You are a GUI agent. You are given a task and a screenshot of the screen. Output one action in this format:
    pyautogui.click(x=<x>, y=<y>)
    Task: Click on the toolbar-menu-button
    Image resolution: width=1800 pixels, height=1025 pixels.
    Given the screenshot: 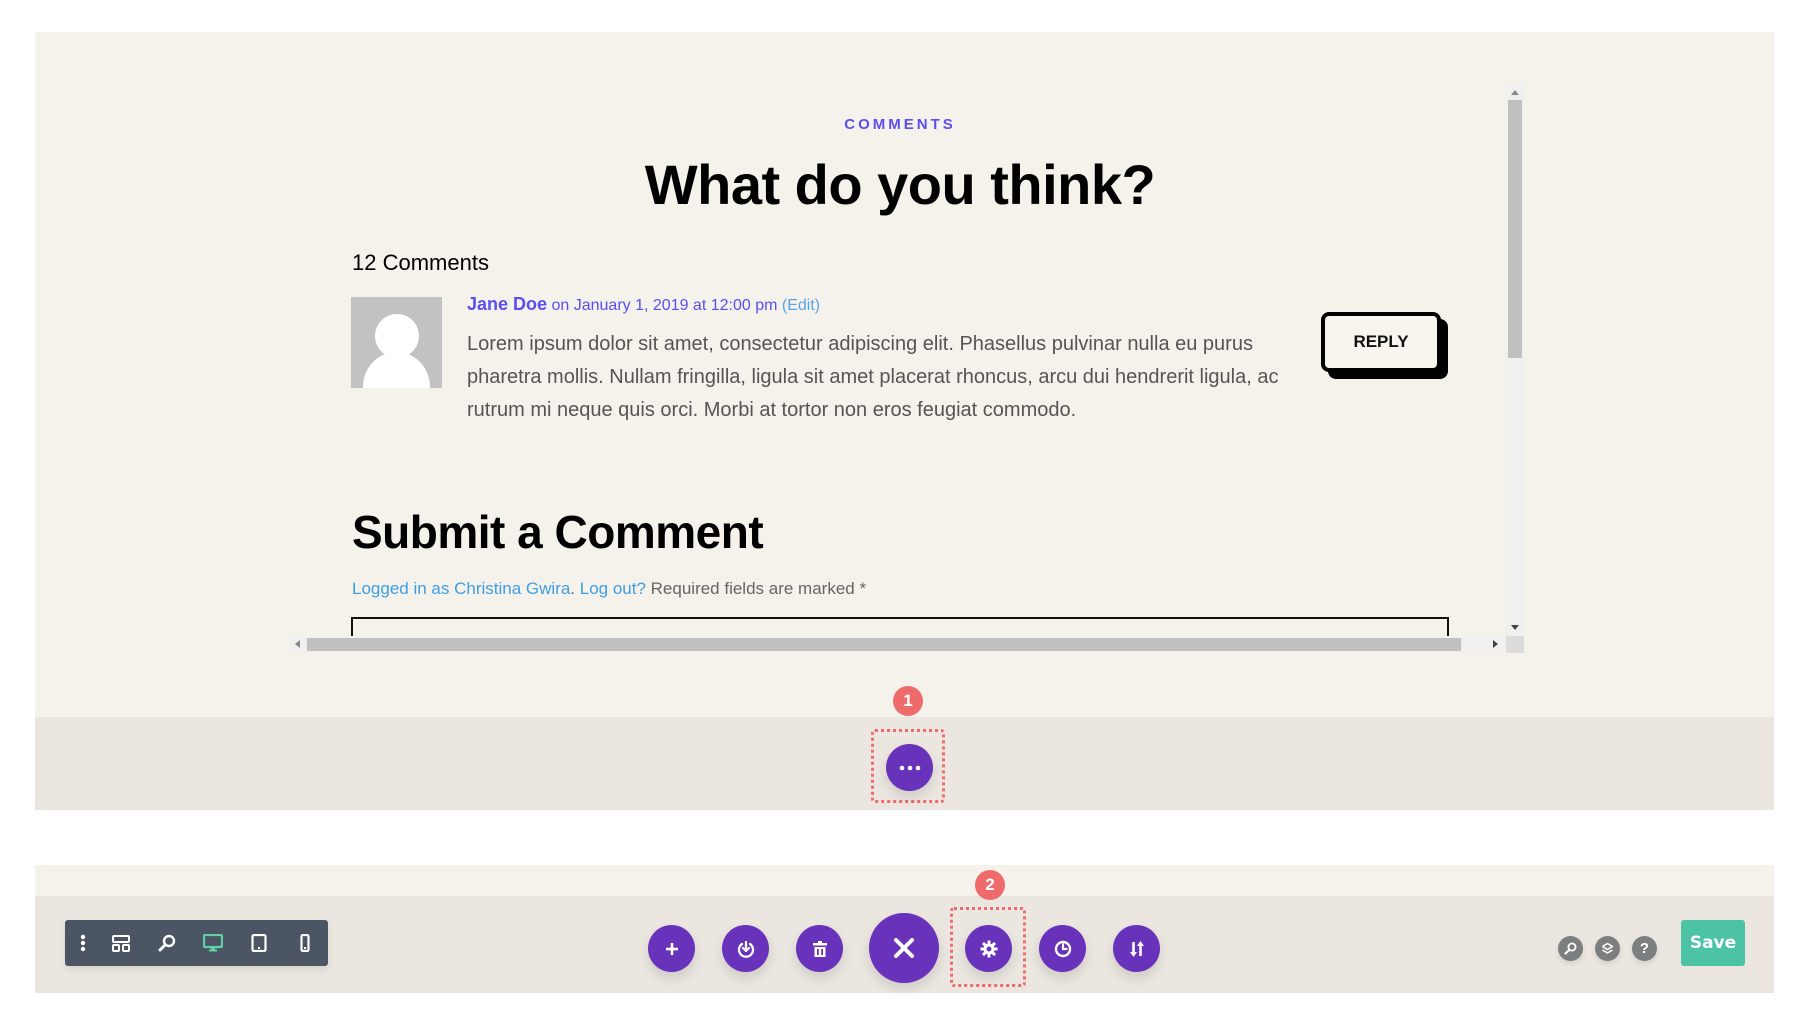 What is the action you would take?
    pyautogui.click(x=83, y=943)
    